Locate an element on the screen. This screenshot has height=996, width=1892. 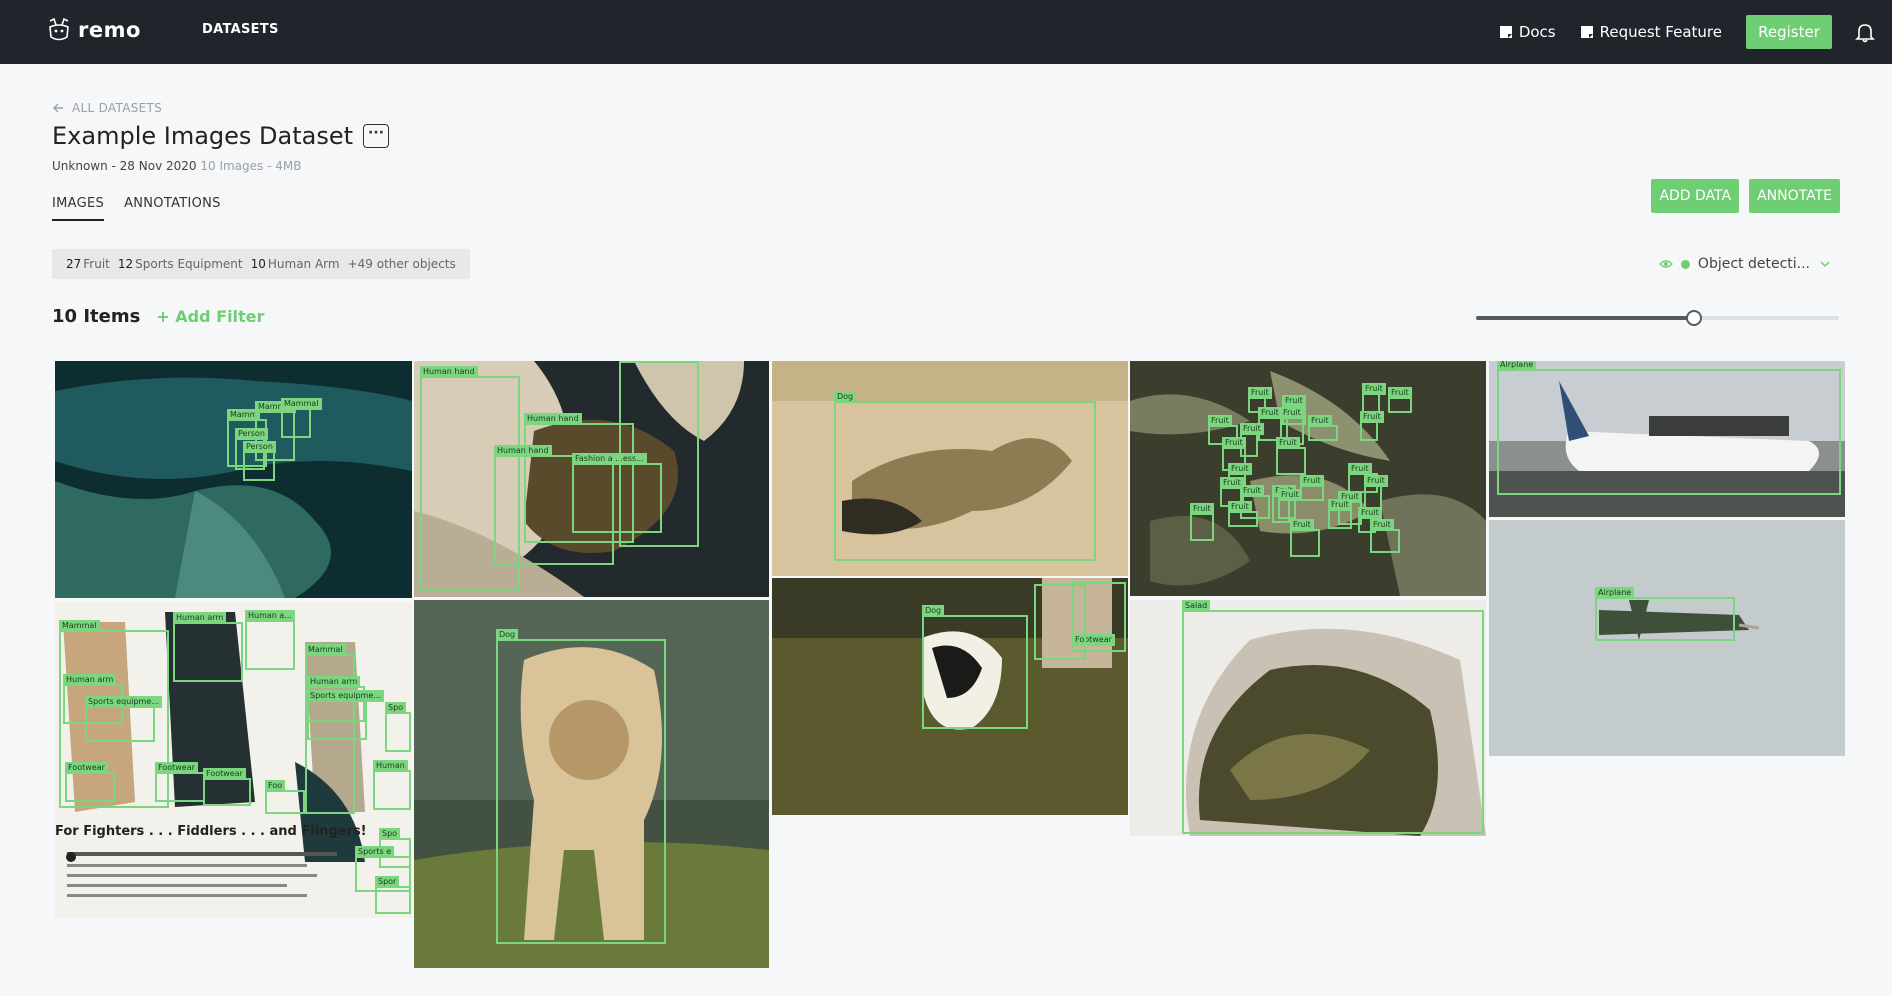
items-count: 10 Items is located at coordinates (96, 316).